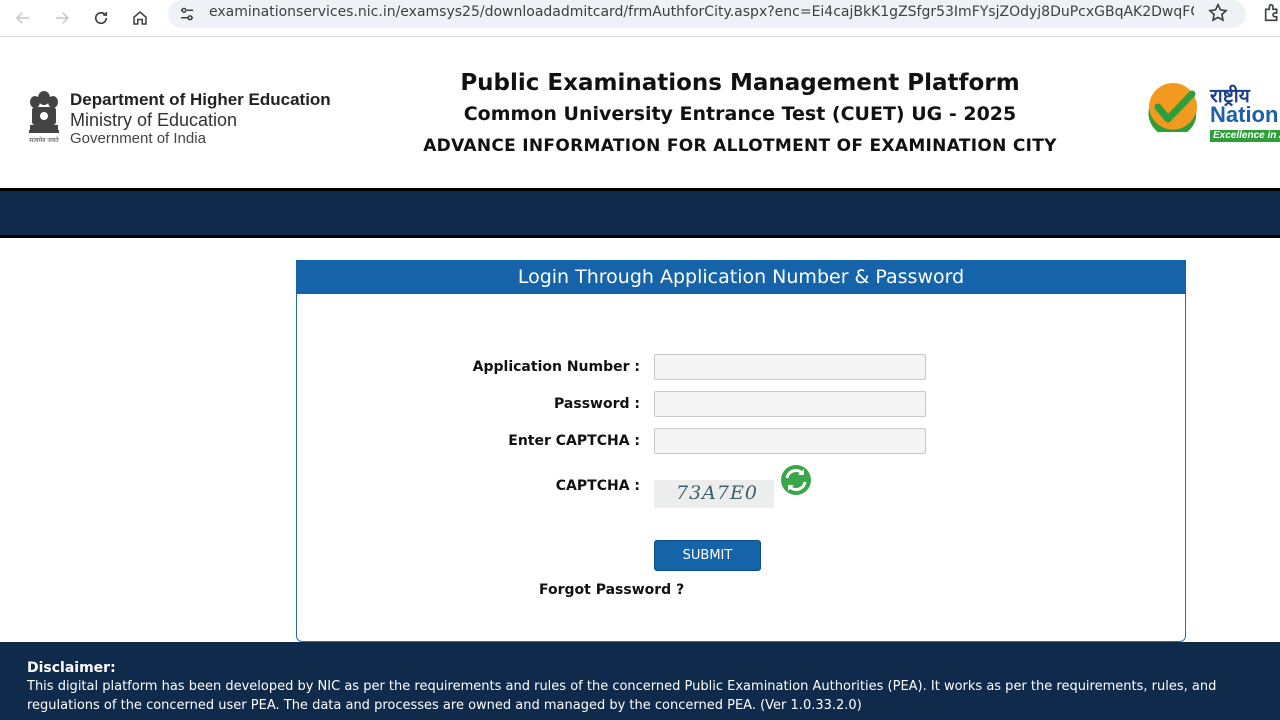  What do you see at coordinates (1172, 107) in the screenshot?
I see `checkmark-logo-icon` at bounding box center [1172, 107].